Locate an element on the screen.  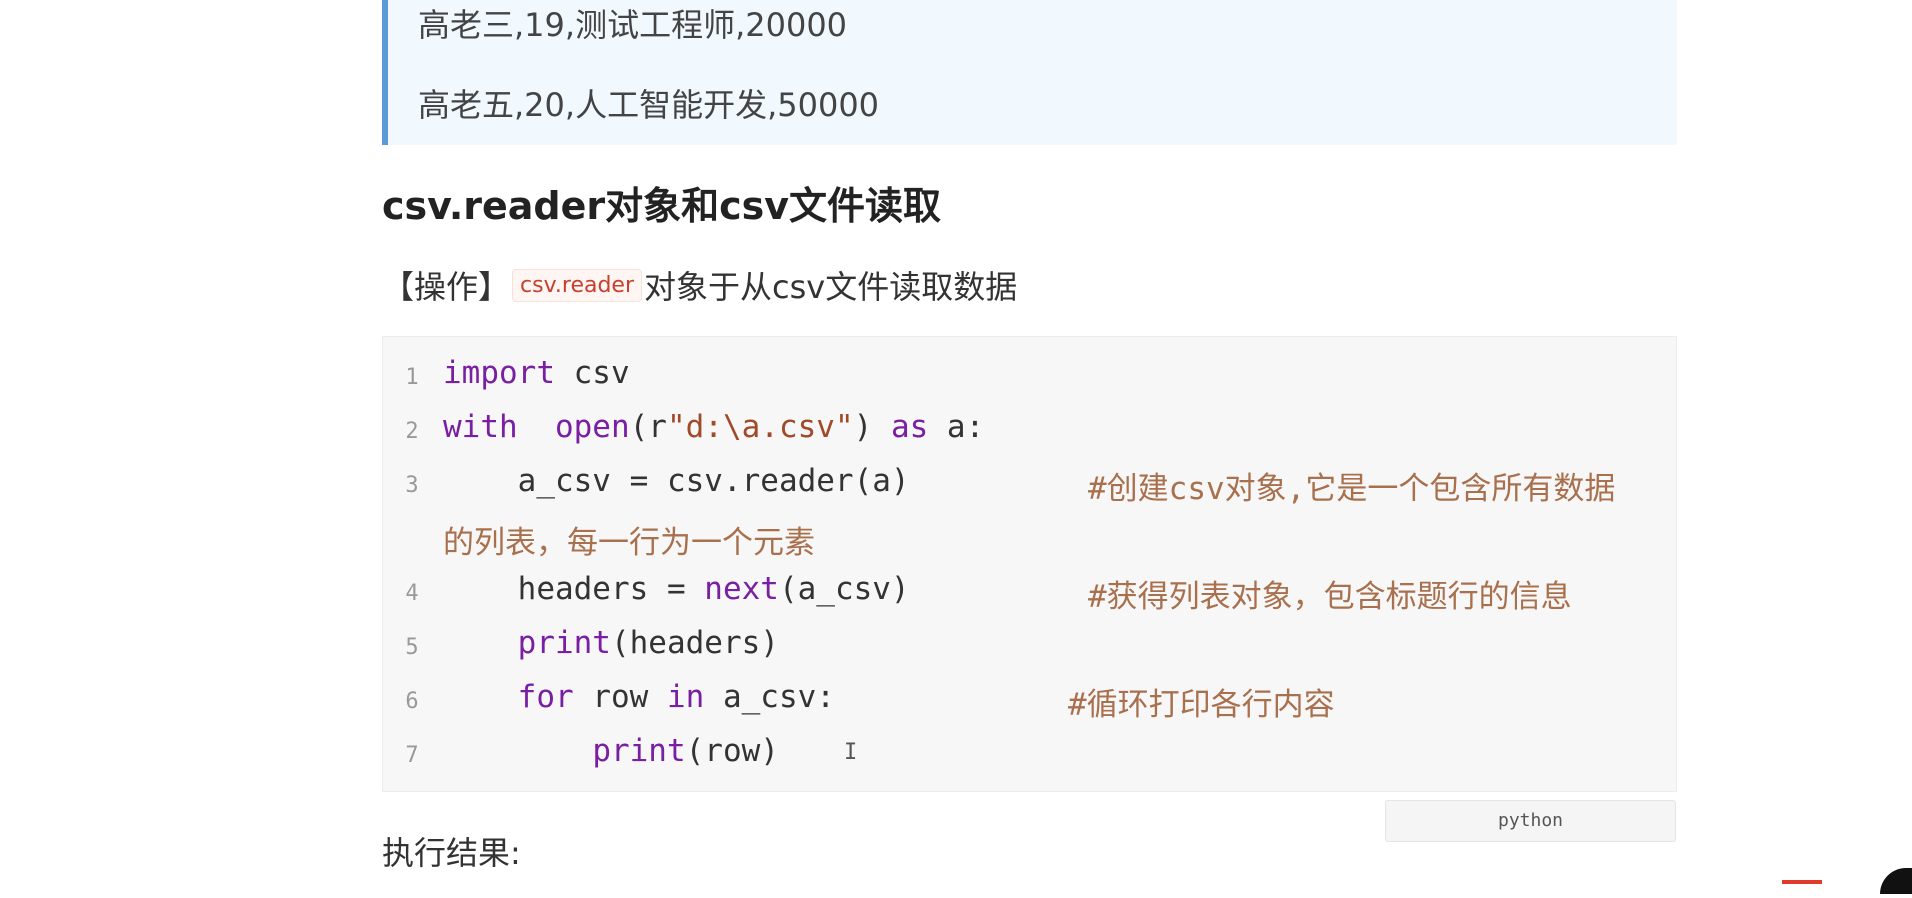
code-text: a_csv = csv.reader(a) is located at coordinates (676, 481).